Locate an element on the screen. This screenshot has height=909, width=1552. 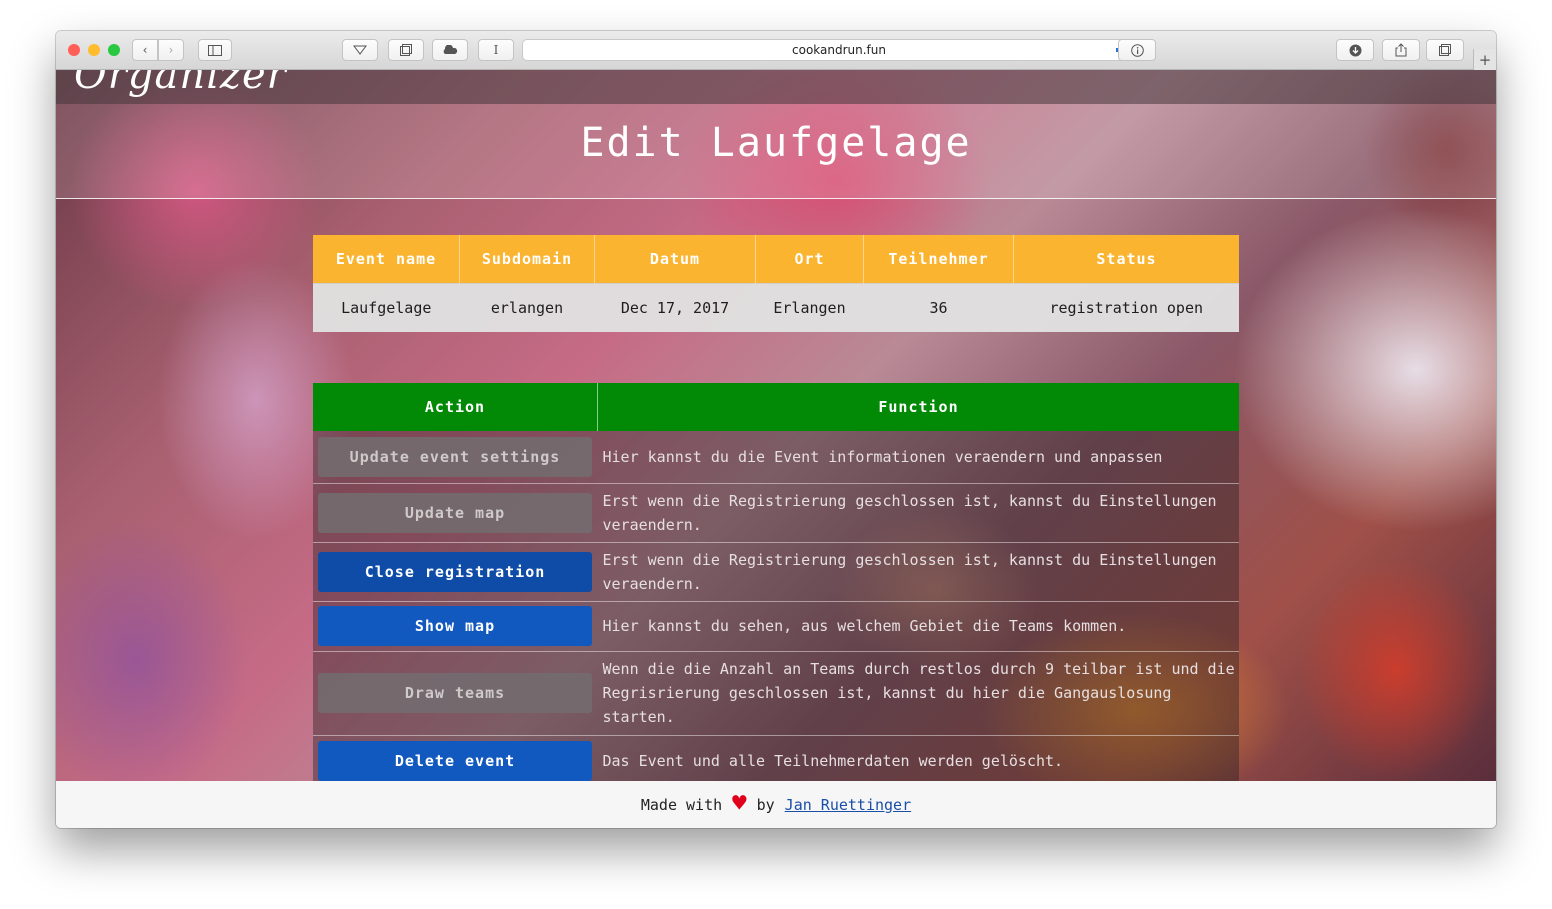
cell-status: registration open is located at coordinates (1126, 307).